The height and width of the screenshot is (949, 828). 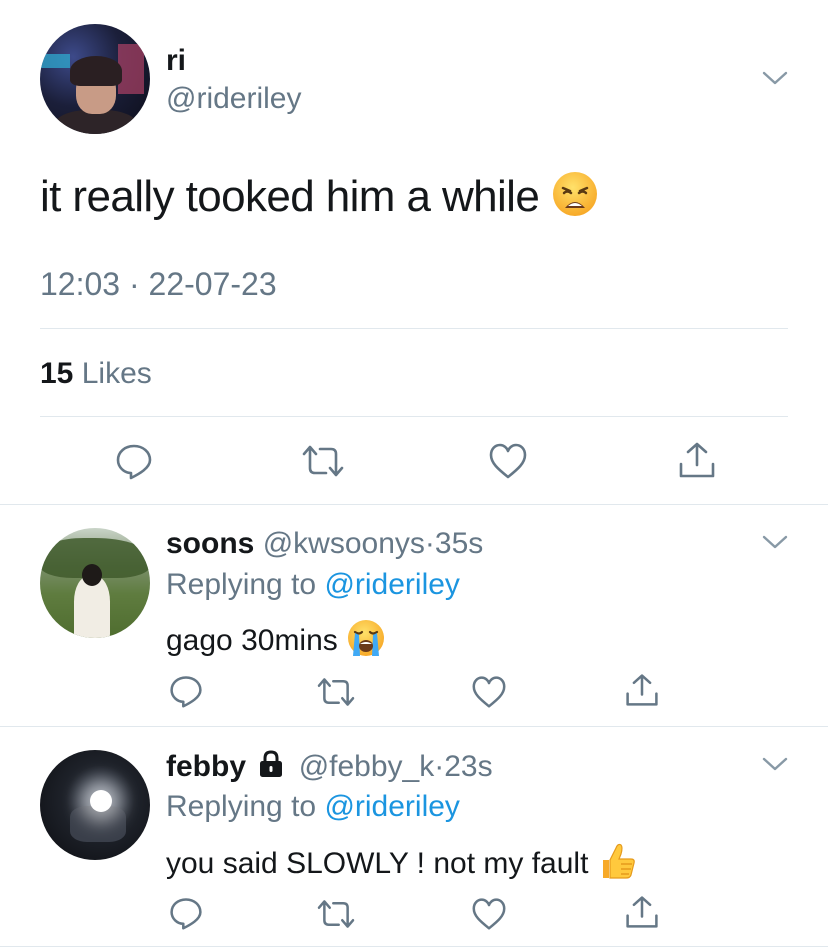 I want to click on reply-text-row: gago 30mins, so click(x=276, y=642).